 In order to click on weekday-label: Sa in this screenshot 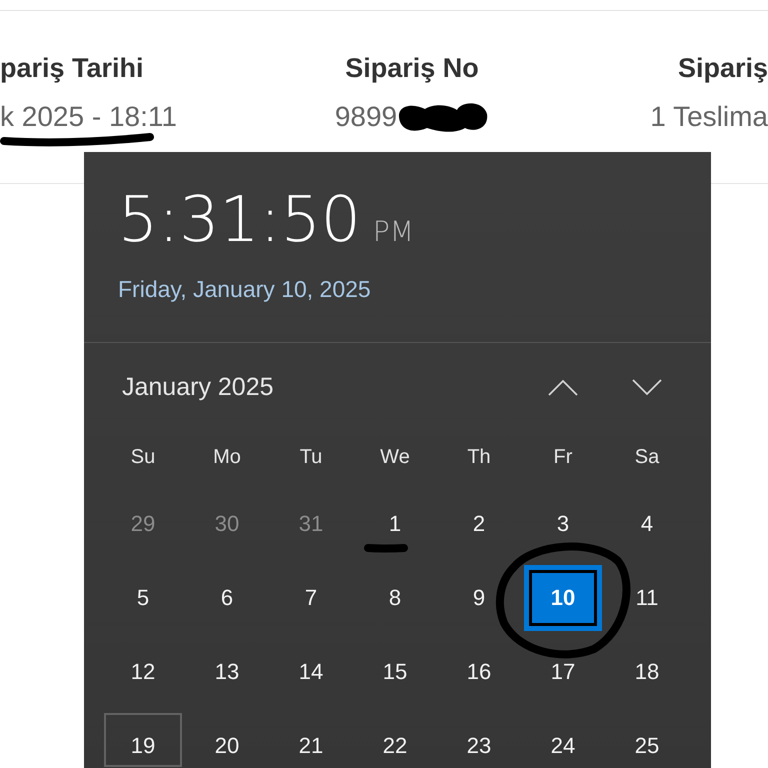, I will do `click(647, 457)`.